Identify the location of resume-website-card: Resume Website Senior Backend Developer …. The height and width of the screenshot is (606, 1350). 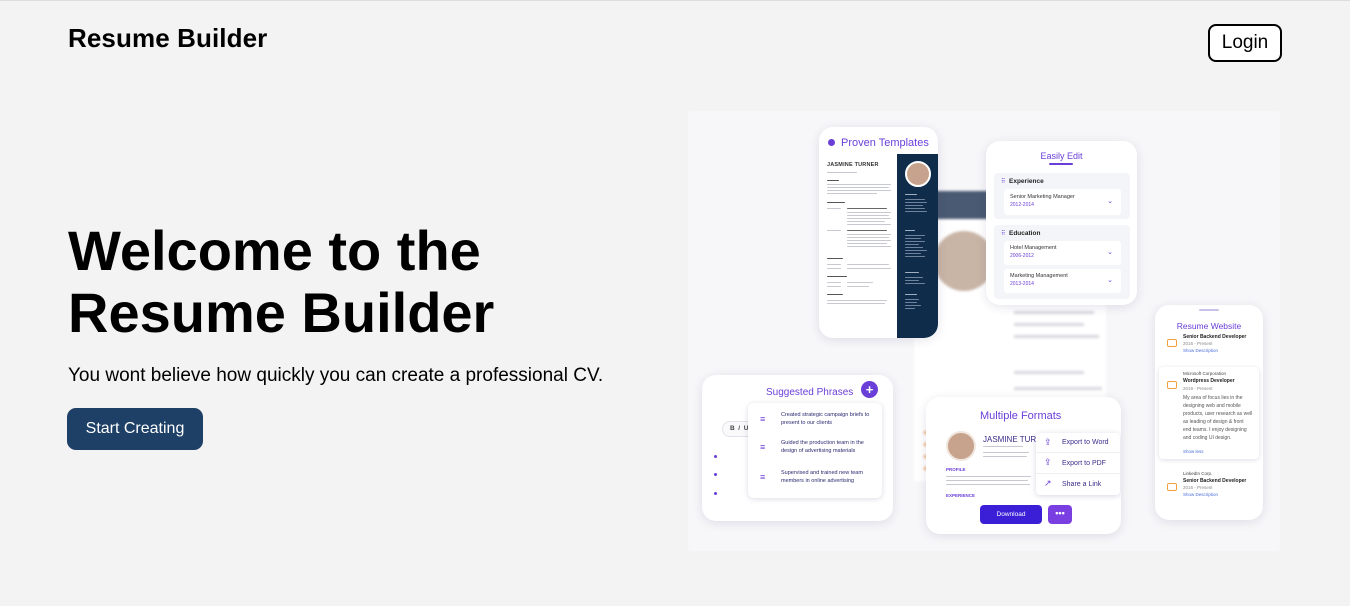
(1209, 412).